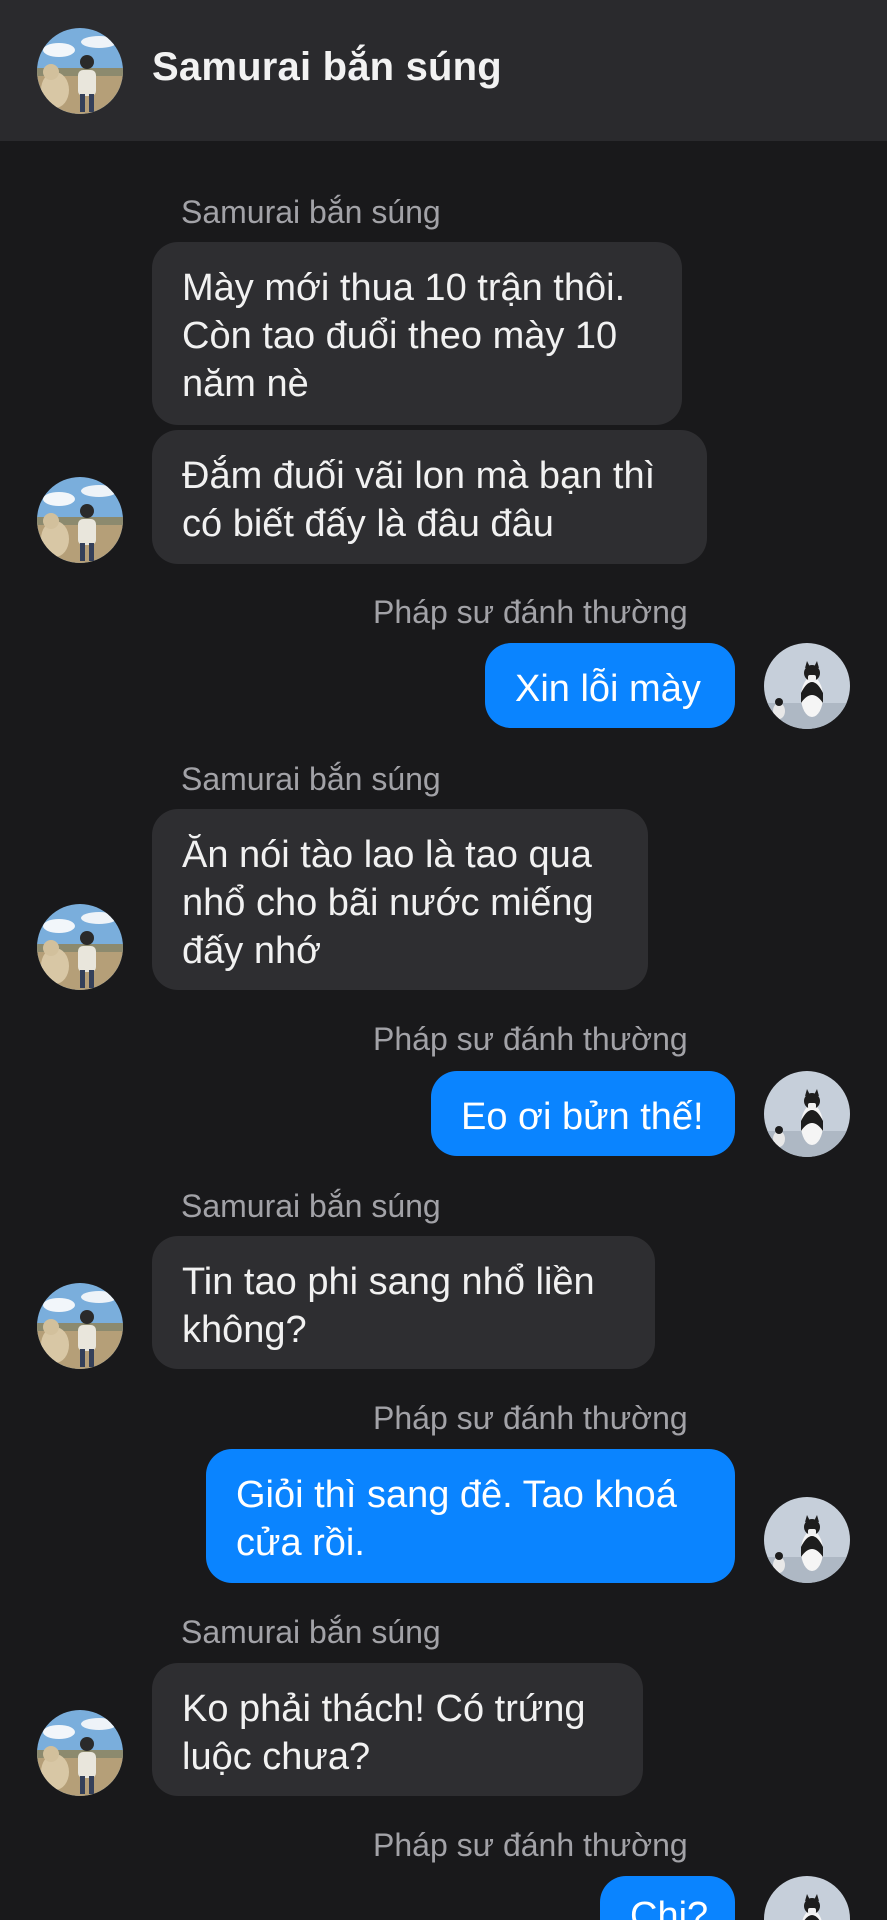 This screenshot has height=1920, width=887. What do you see at coordinates (583, 1113) in the screenshot?
I see `message-bubble-outgoing: Eo ơi bửn thế!` at bounding box center [583, 1113].